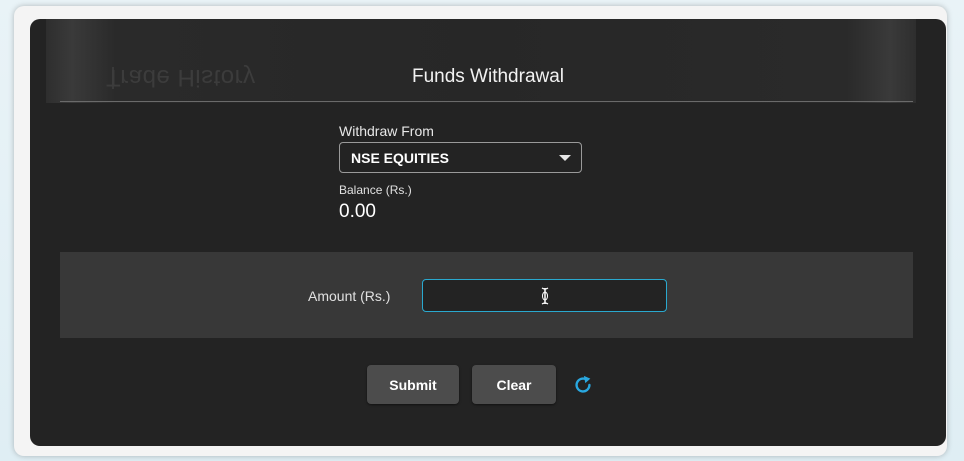  Describe the element at coordinates (514, 384) in the screenshot. I see `clear-button: Clear` at that location.